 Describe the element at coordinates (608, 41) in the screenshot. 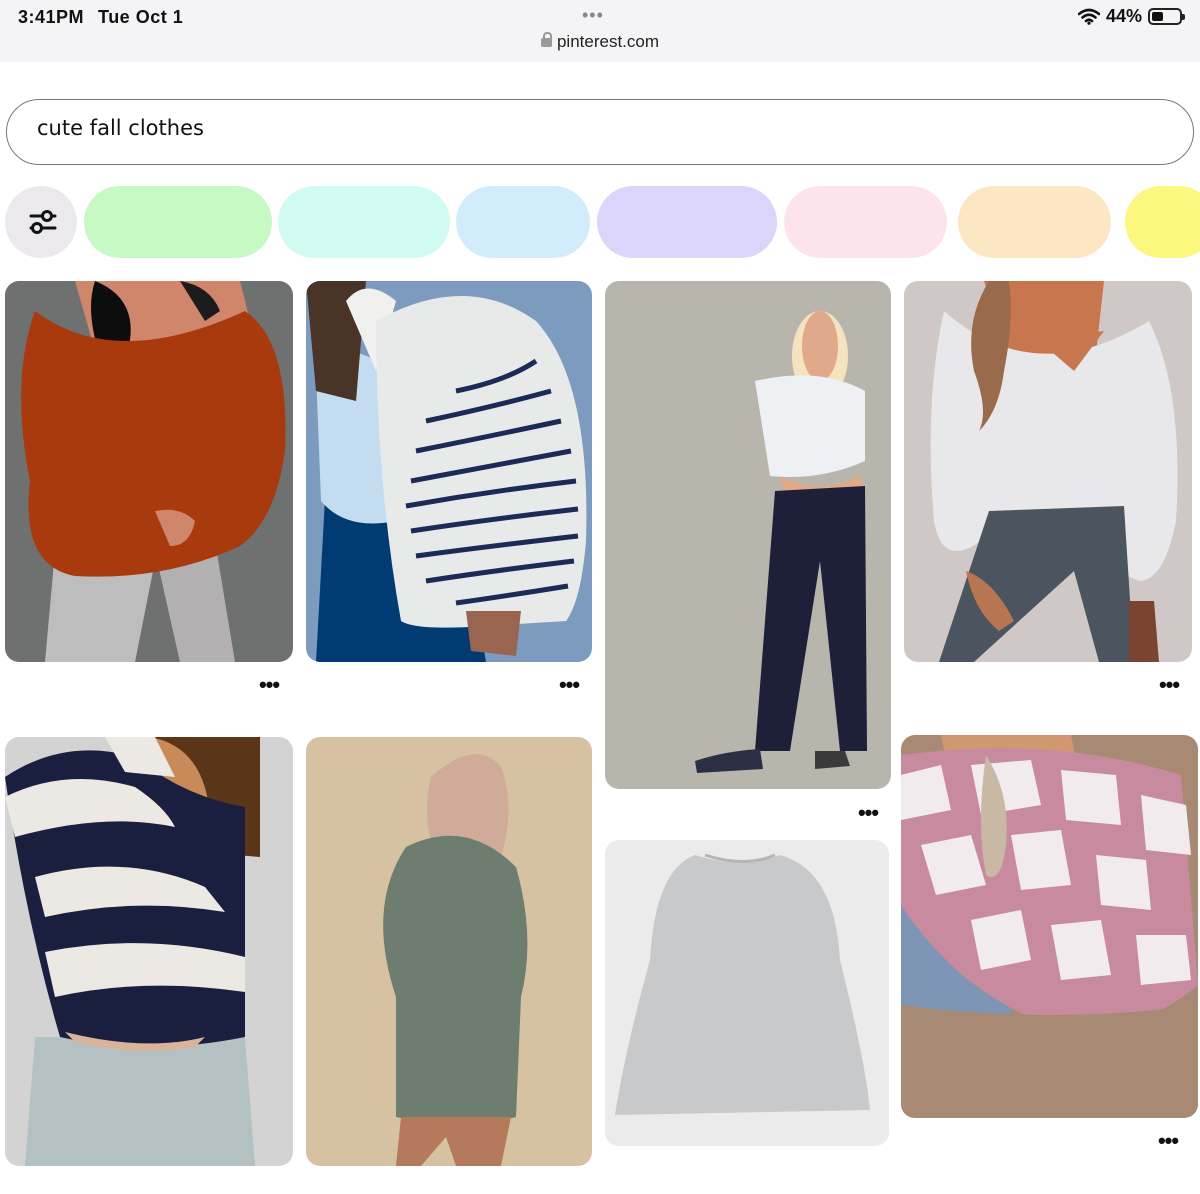

I see `url-text: pinterest.com` at that location.